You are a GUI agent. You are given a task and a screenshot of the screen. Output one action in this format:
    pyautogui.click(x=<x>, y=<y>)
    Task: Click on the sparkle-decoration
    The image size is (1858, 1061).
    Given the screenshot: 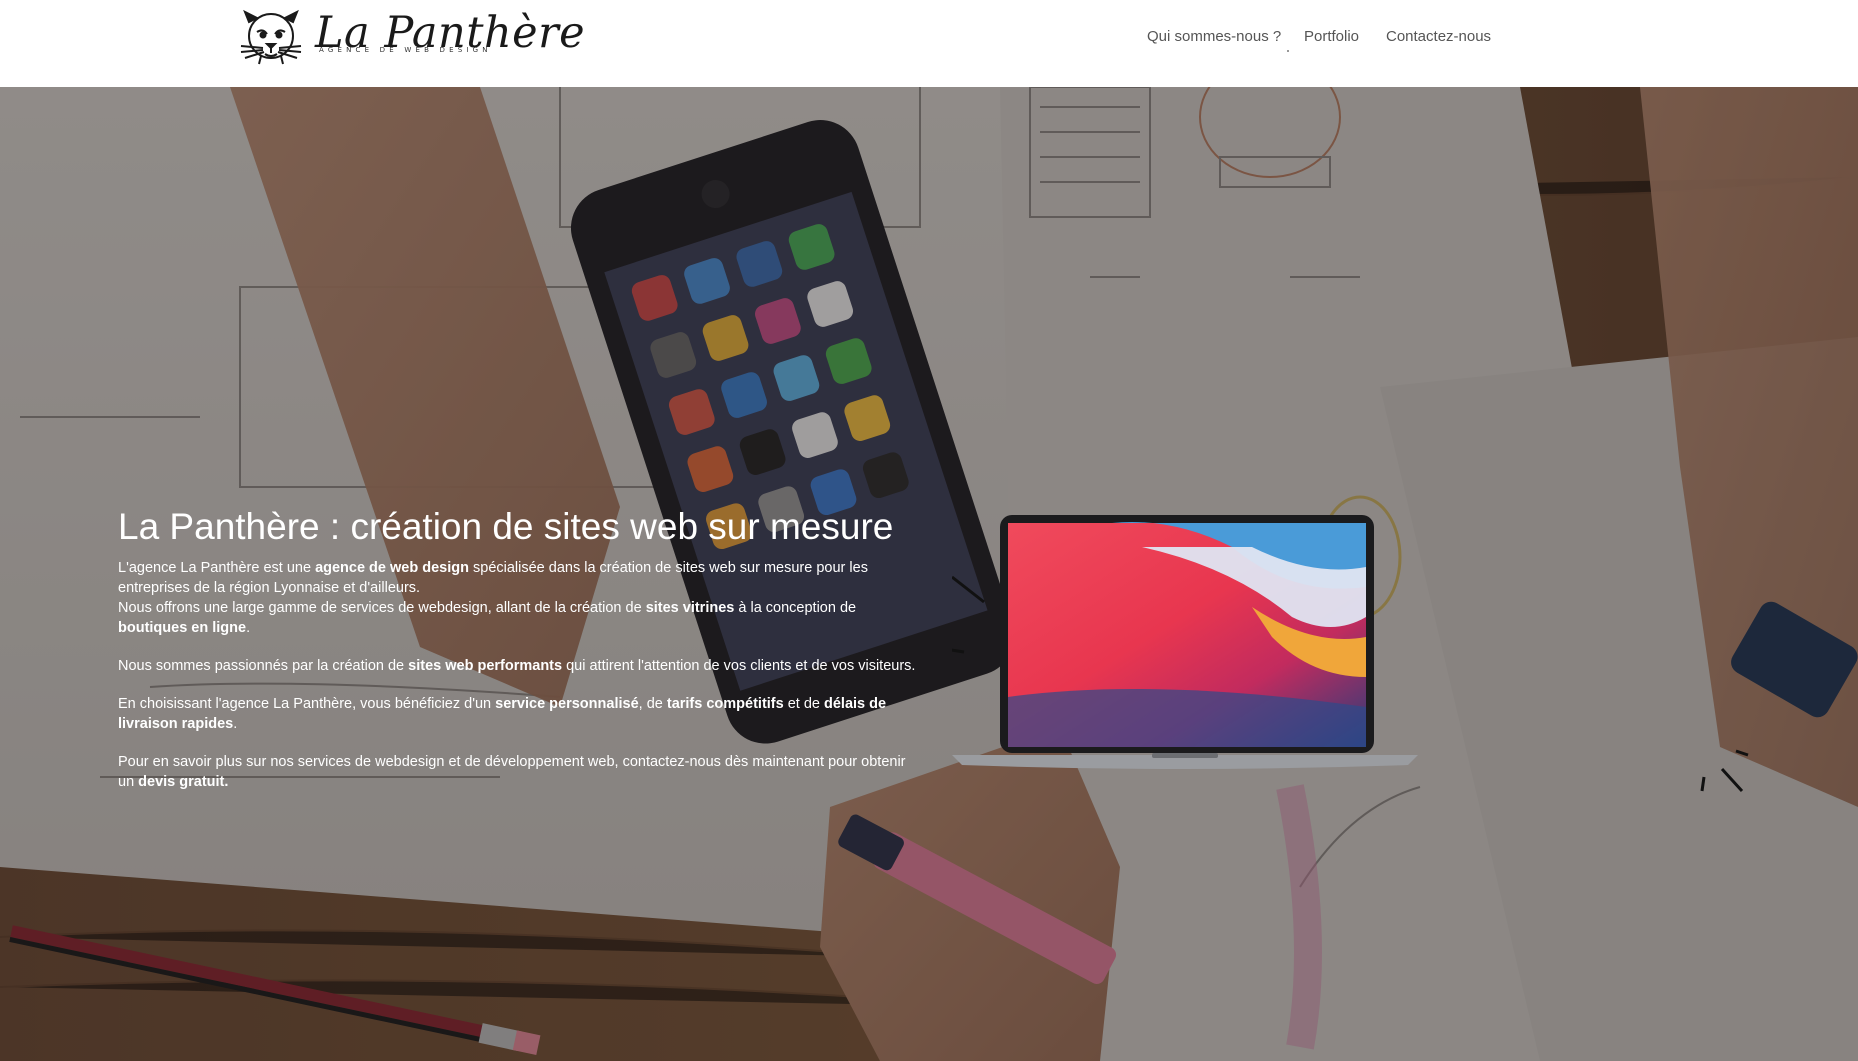 What is the action you would take?
    pyautogui.click(x=1724, y=771)
    